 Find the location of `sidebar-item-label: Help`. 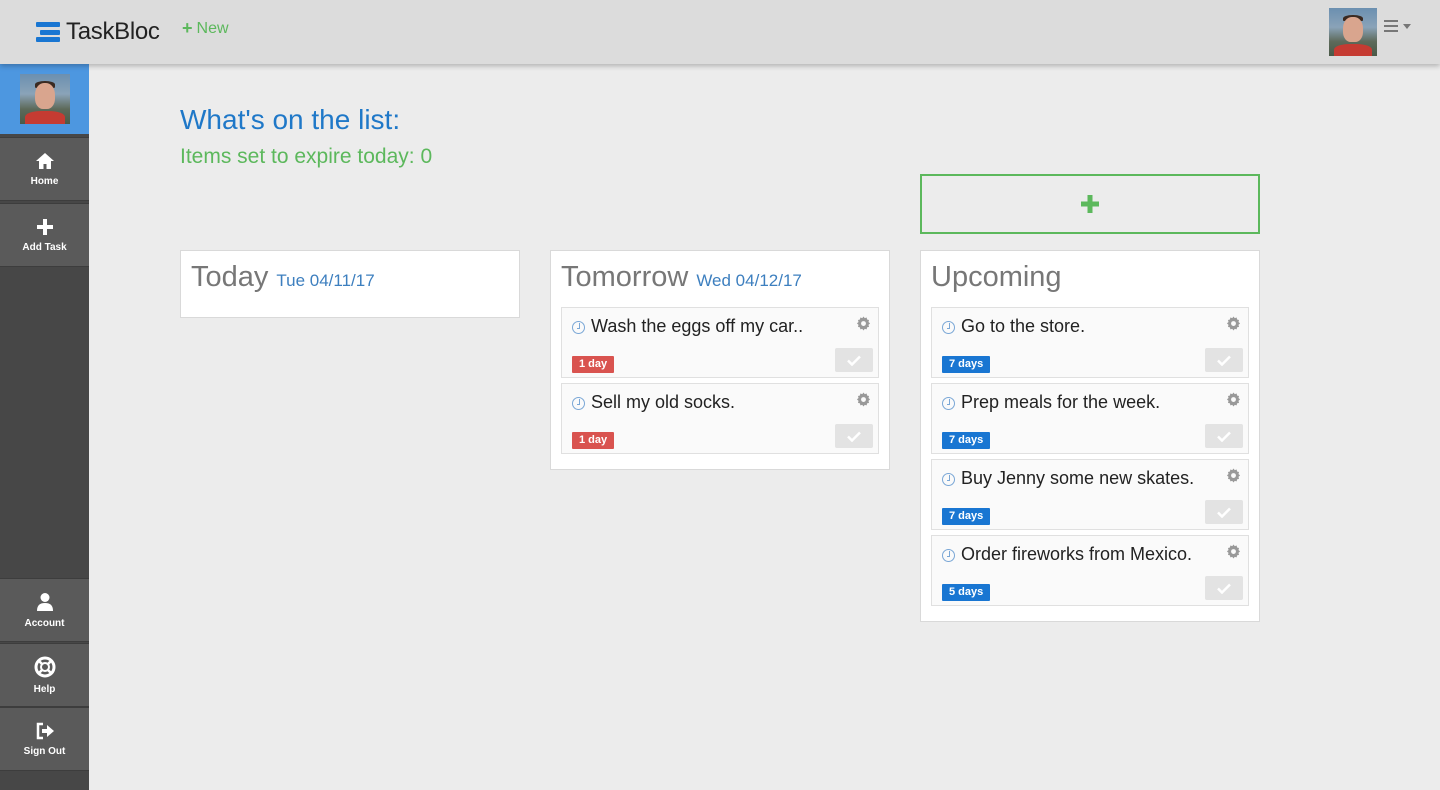

sidebar-item-label: Help is located at coordinates (44, 689).